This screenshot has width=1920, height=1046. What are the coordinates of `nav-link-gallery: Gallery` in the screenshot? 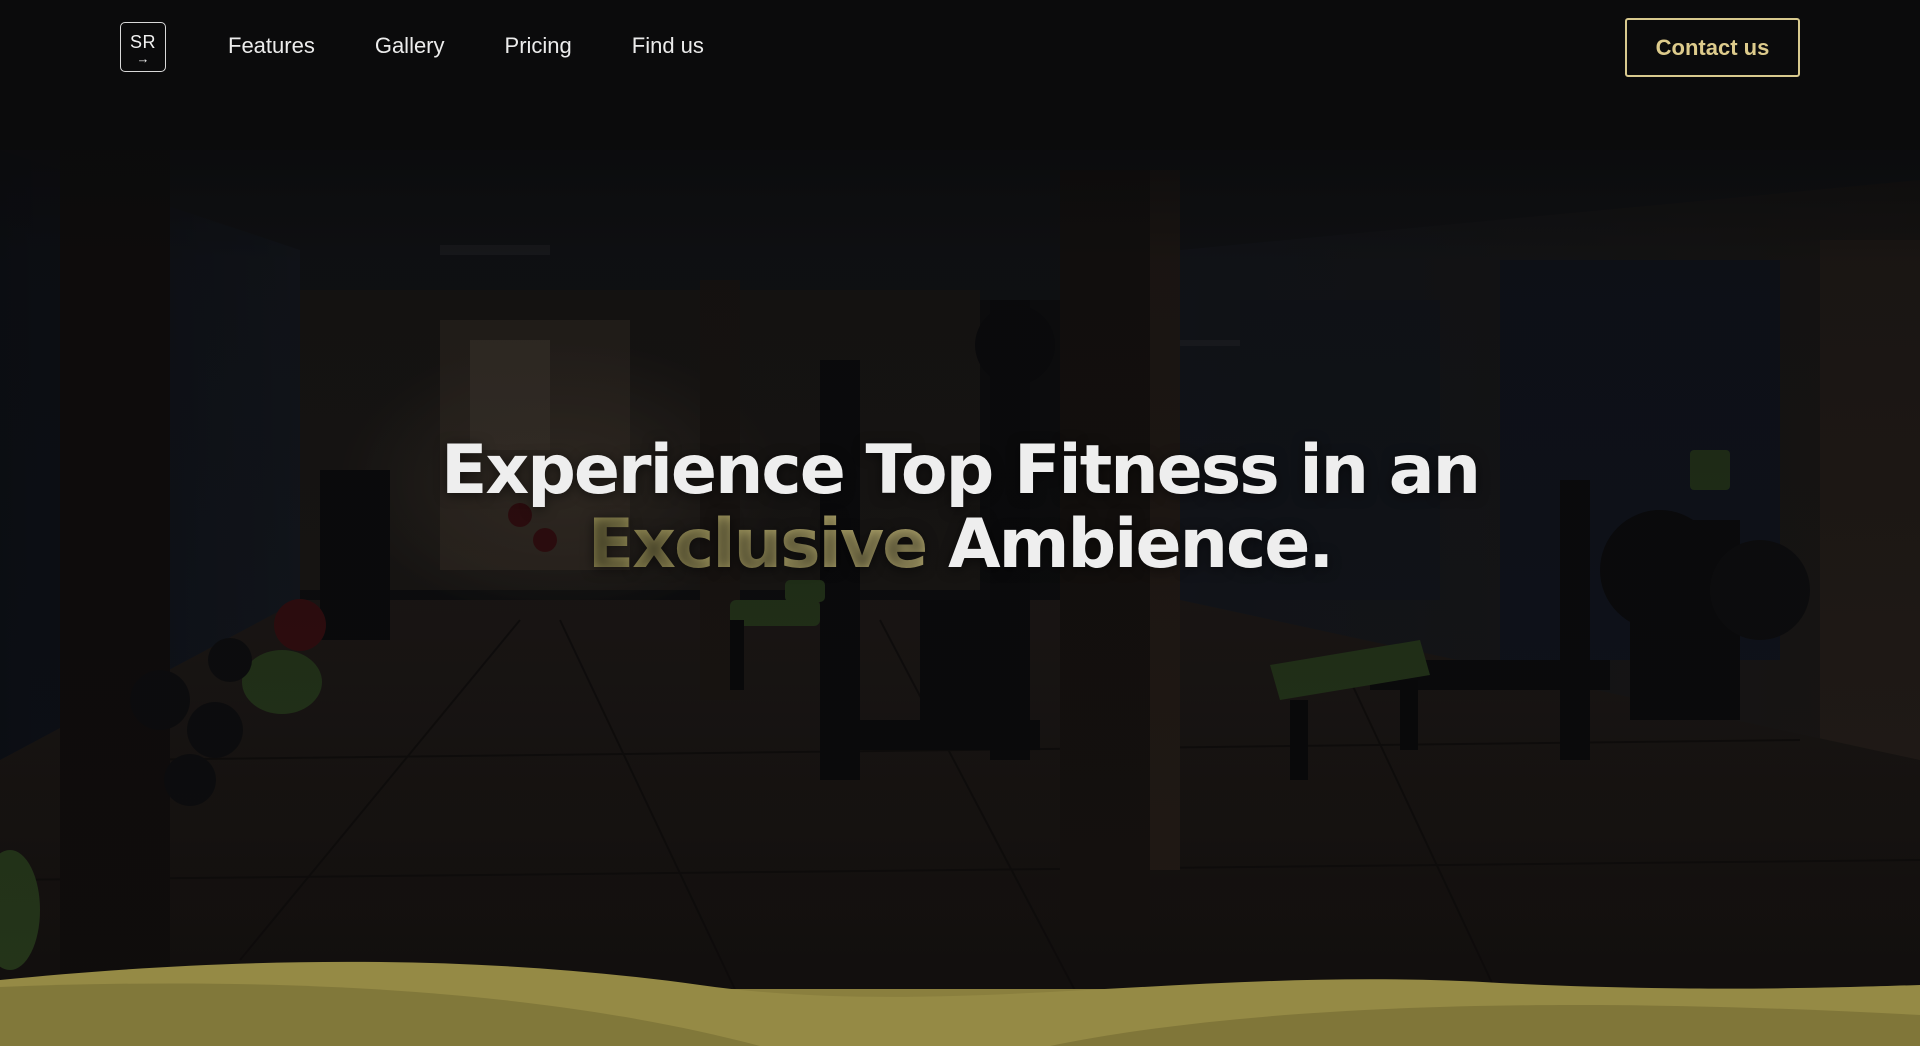 It's located at (410, 46).